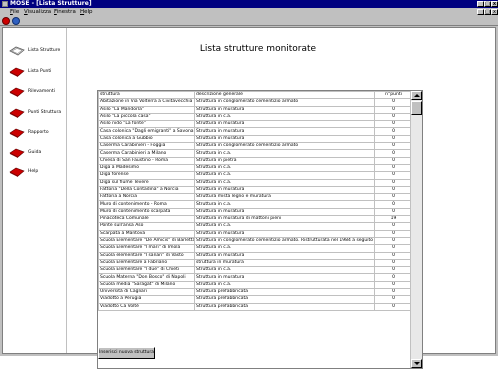 The height and width of the screenshot is (369, 498). I want to click on sidebar-item-help: Help, so click(35, 172).